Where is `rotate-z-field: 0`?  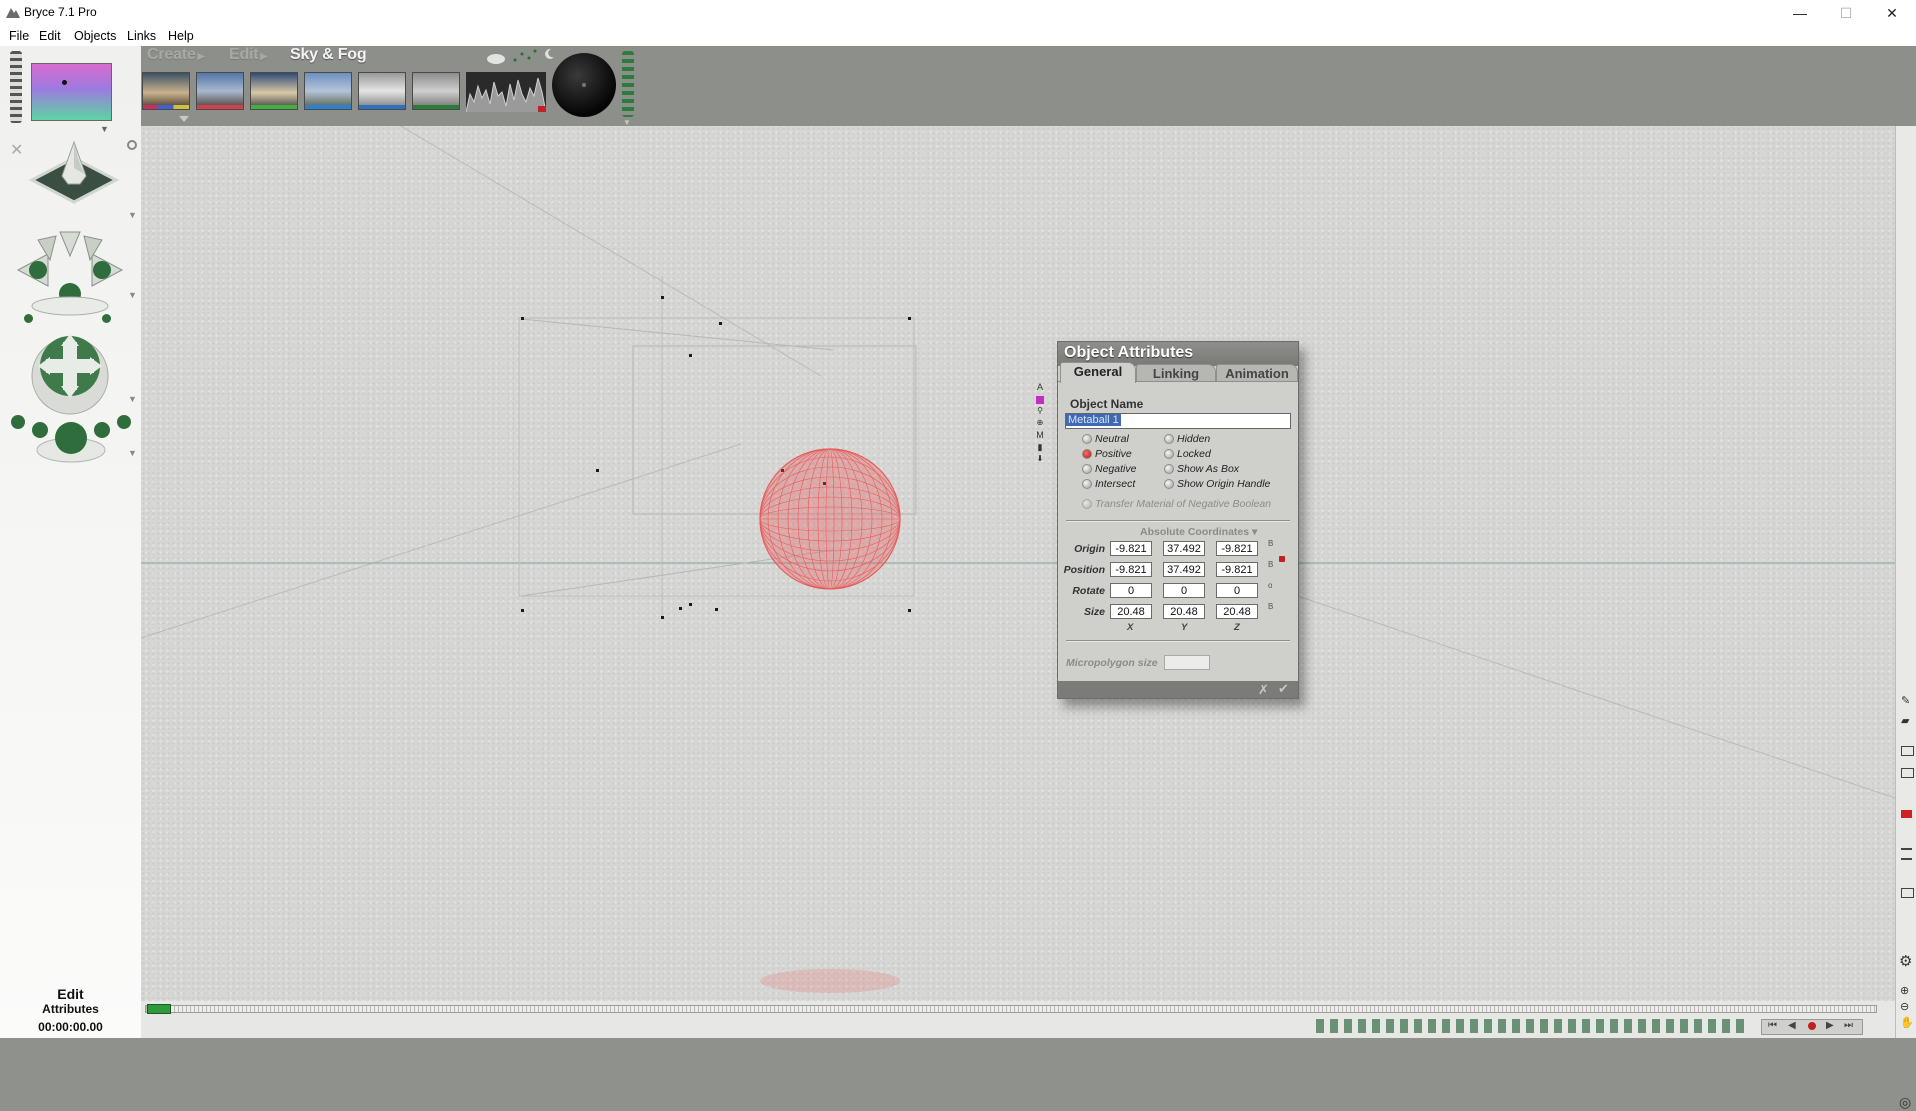
rotate-z-field: 0 is located at coordinates (1237, 590).